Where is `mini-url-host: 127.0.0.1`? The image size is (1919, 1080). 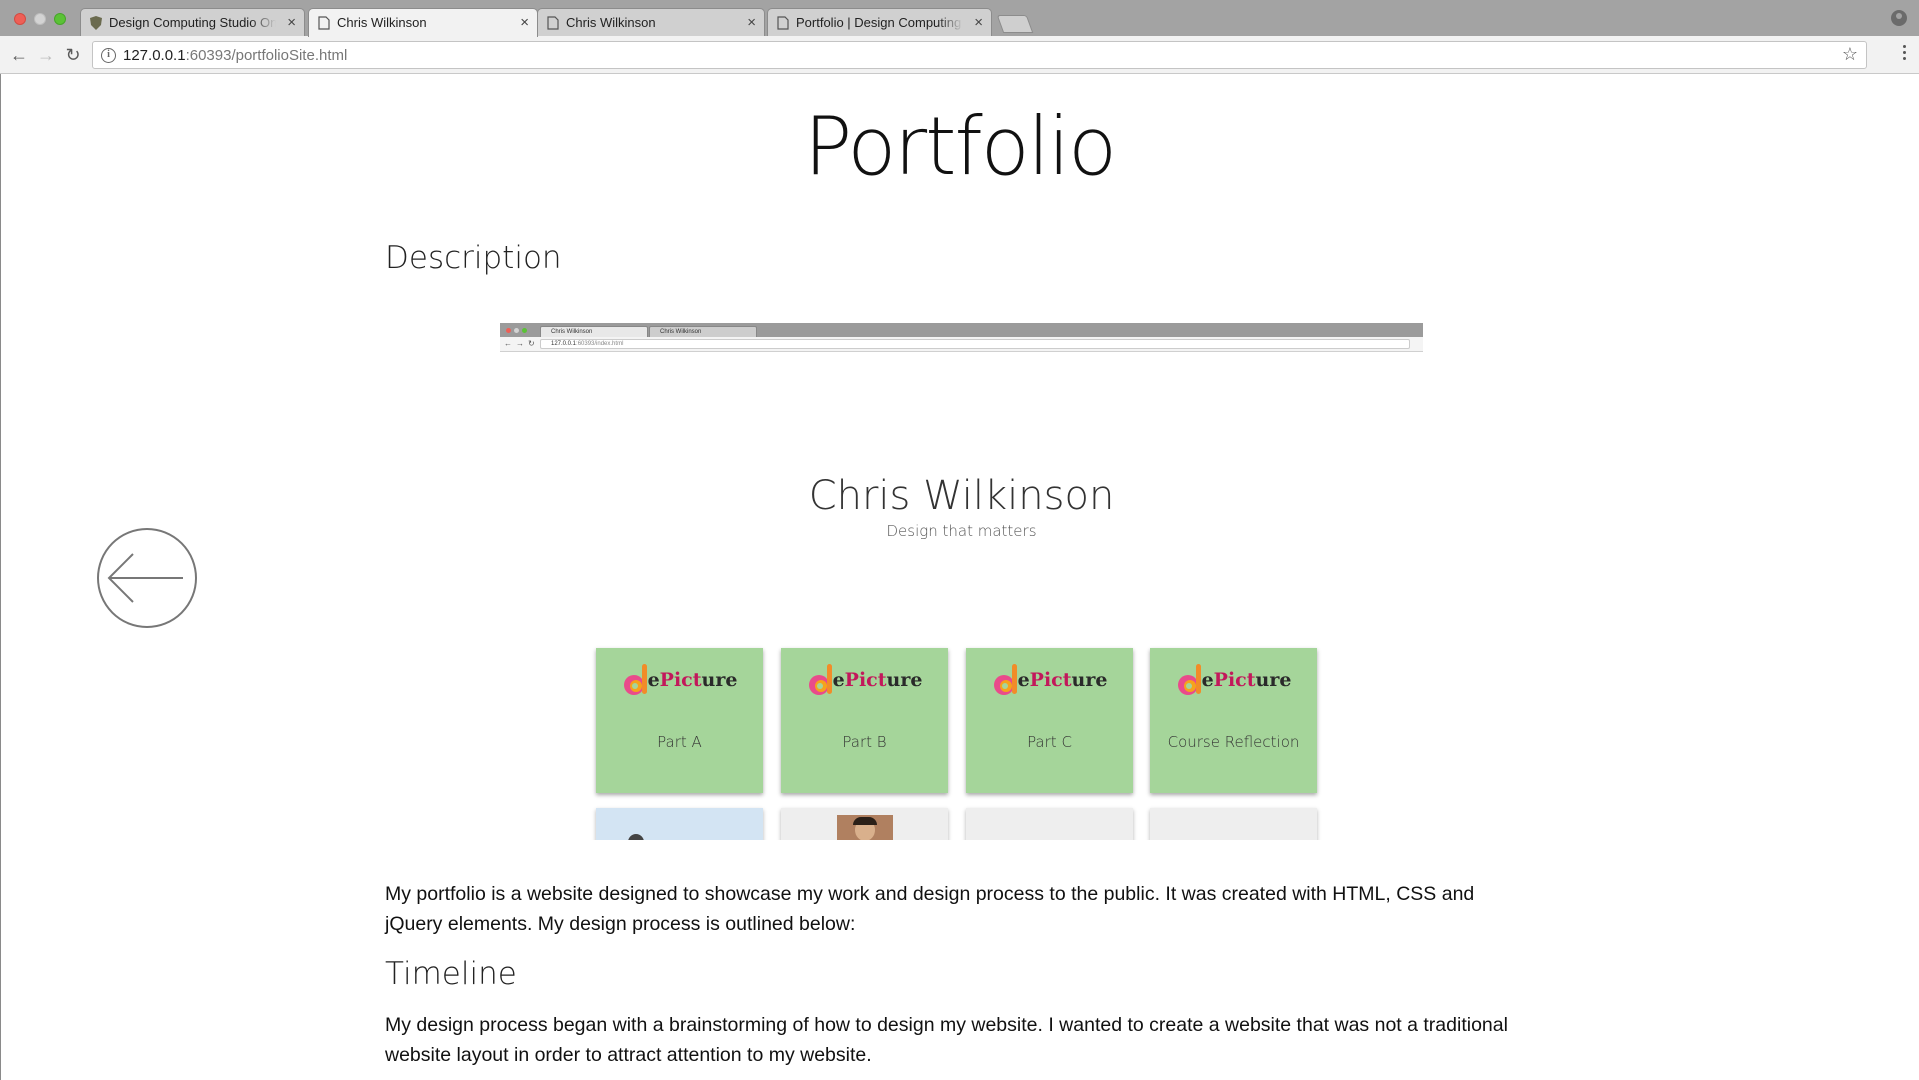 mini-url-host: 127.0.0.1 is located at coordinates (564, 344).